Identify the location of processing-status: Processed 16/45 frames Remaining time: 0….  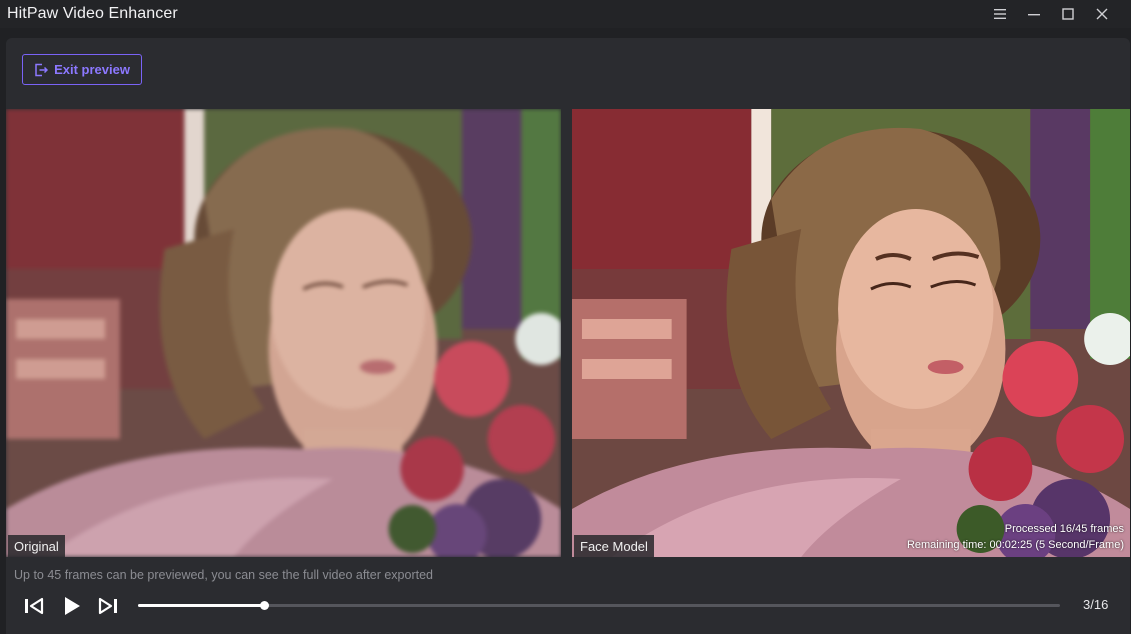
(1015, 537).